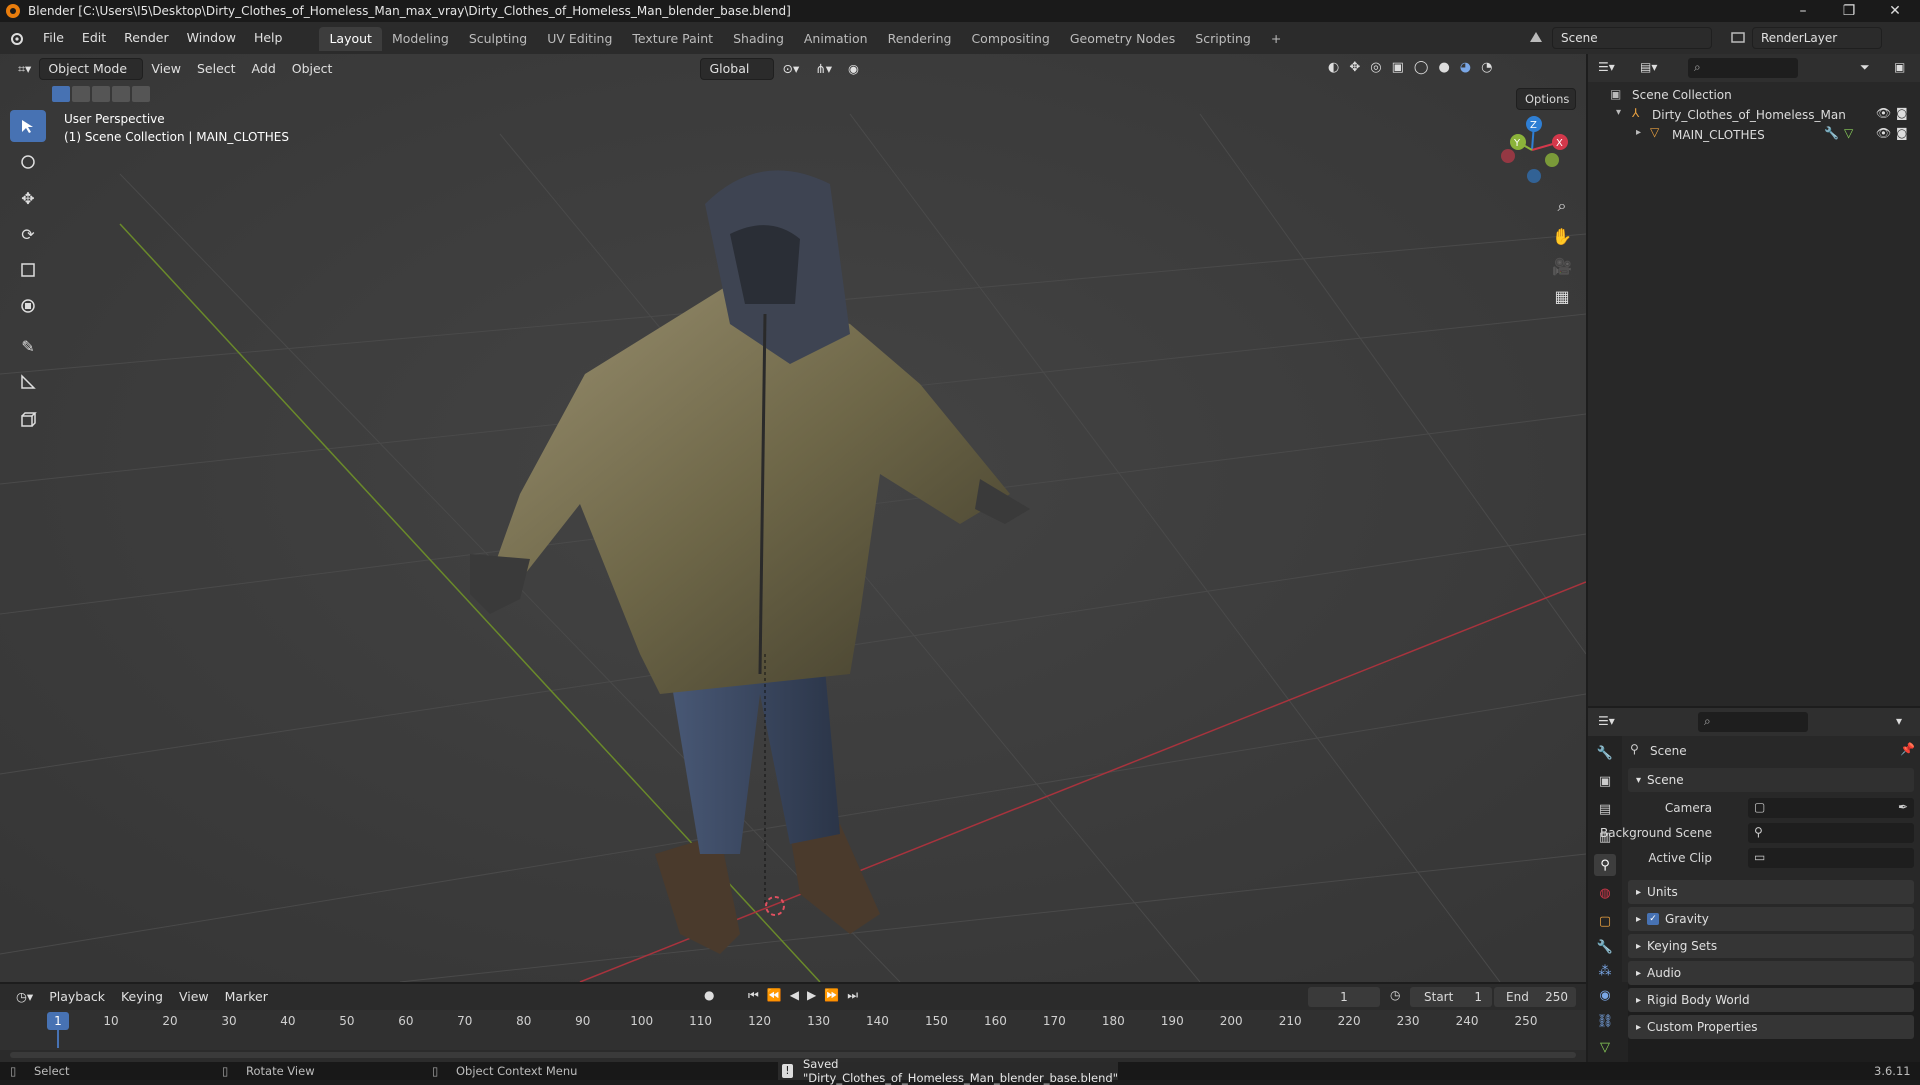  What do you see at coordinates (1605, 809) in the screenshot?
I see `output-tab-icon: ▤` at bounding box center [1605, 809].